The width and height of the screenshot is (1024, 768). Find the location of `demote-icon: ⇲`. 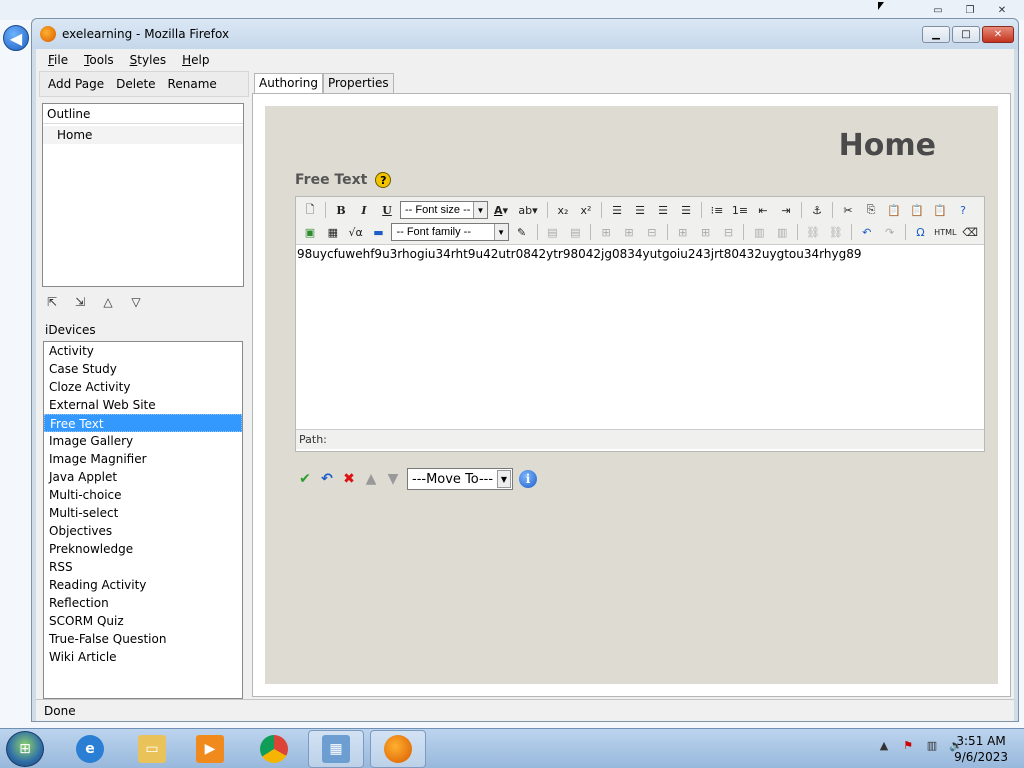

demote-icon: ⇲ is located at coordinates (80, 302).